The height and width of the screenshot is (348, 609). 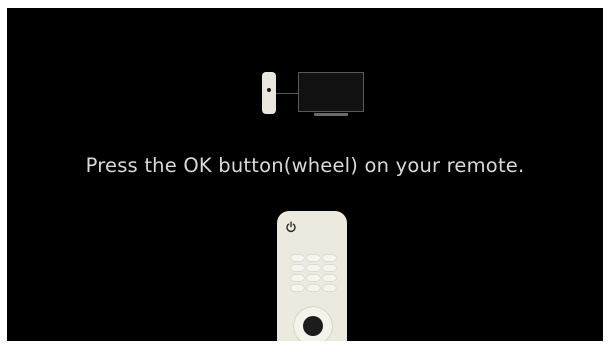 I want to click on connection-line, so click(x=287, y=93).